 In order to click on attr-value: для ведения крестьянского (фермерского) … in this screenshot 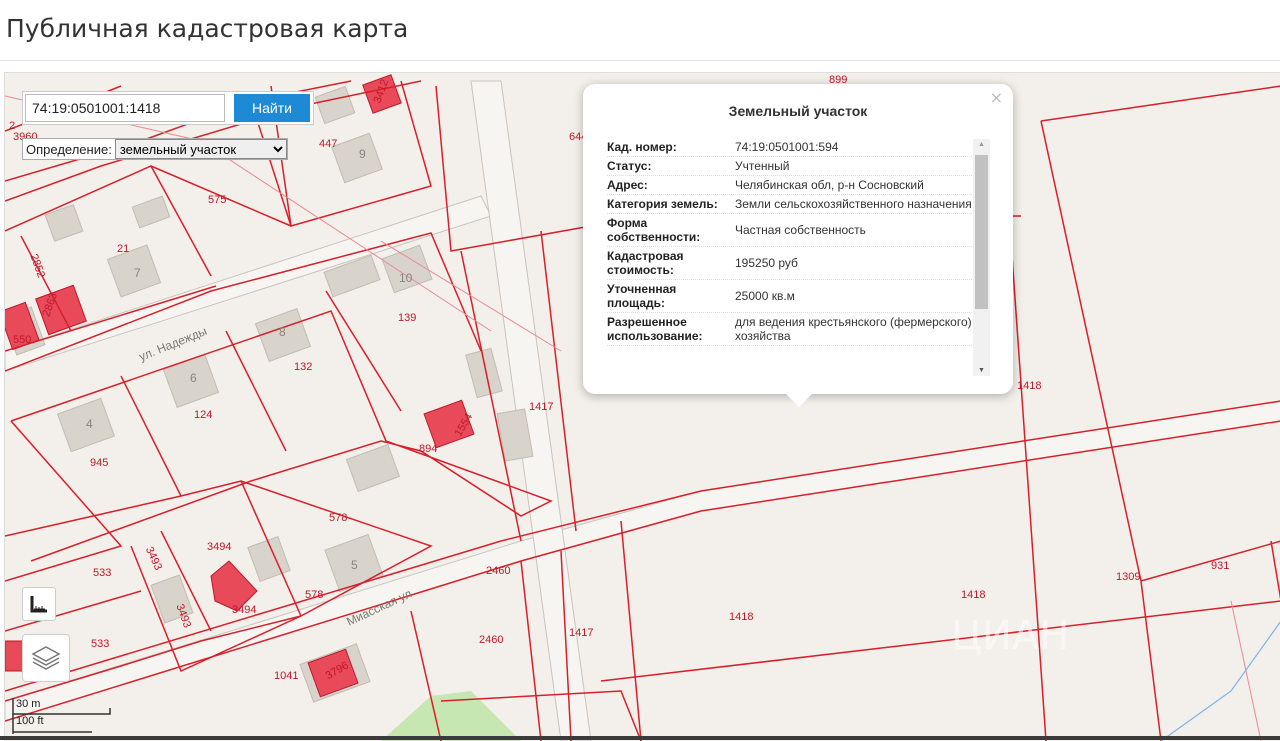, I will do `click(853, 329)`.